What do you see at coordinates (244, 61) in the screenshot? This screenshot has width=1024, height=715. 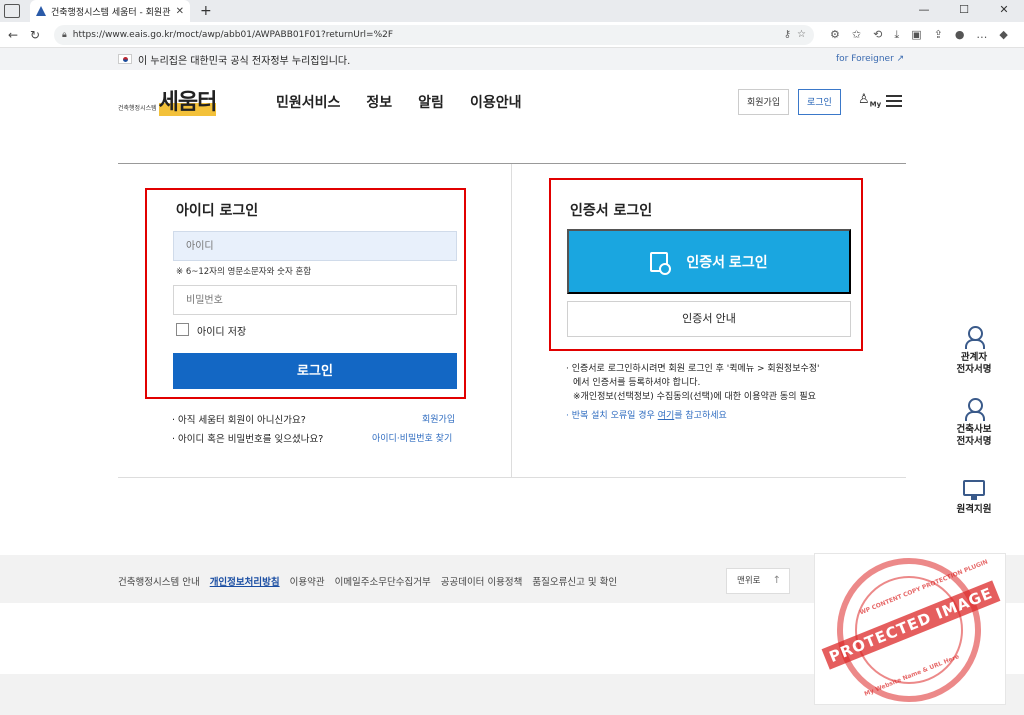 I see `gov-banner-text: 이 누리집은 대한민국 공식 전자정부 누리집입니다.` at bounding box center [244, 61].